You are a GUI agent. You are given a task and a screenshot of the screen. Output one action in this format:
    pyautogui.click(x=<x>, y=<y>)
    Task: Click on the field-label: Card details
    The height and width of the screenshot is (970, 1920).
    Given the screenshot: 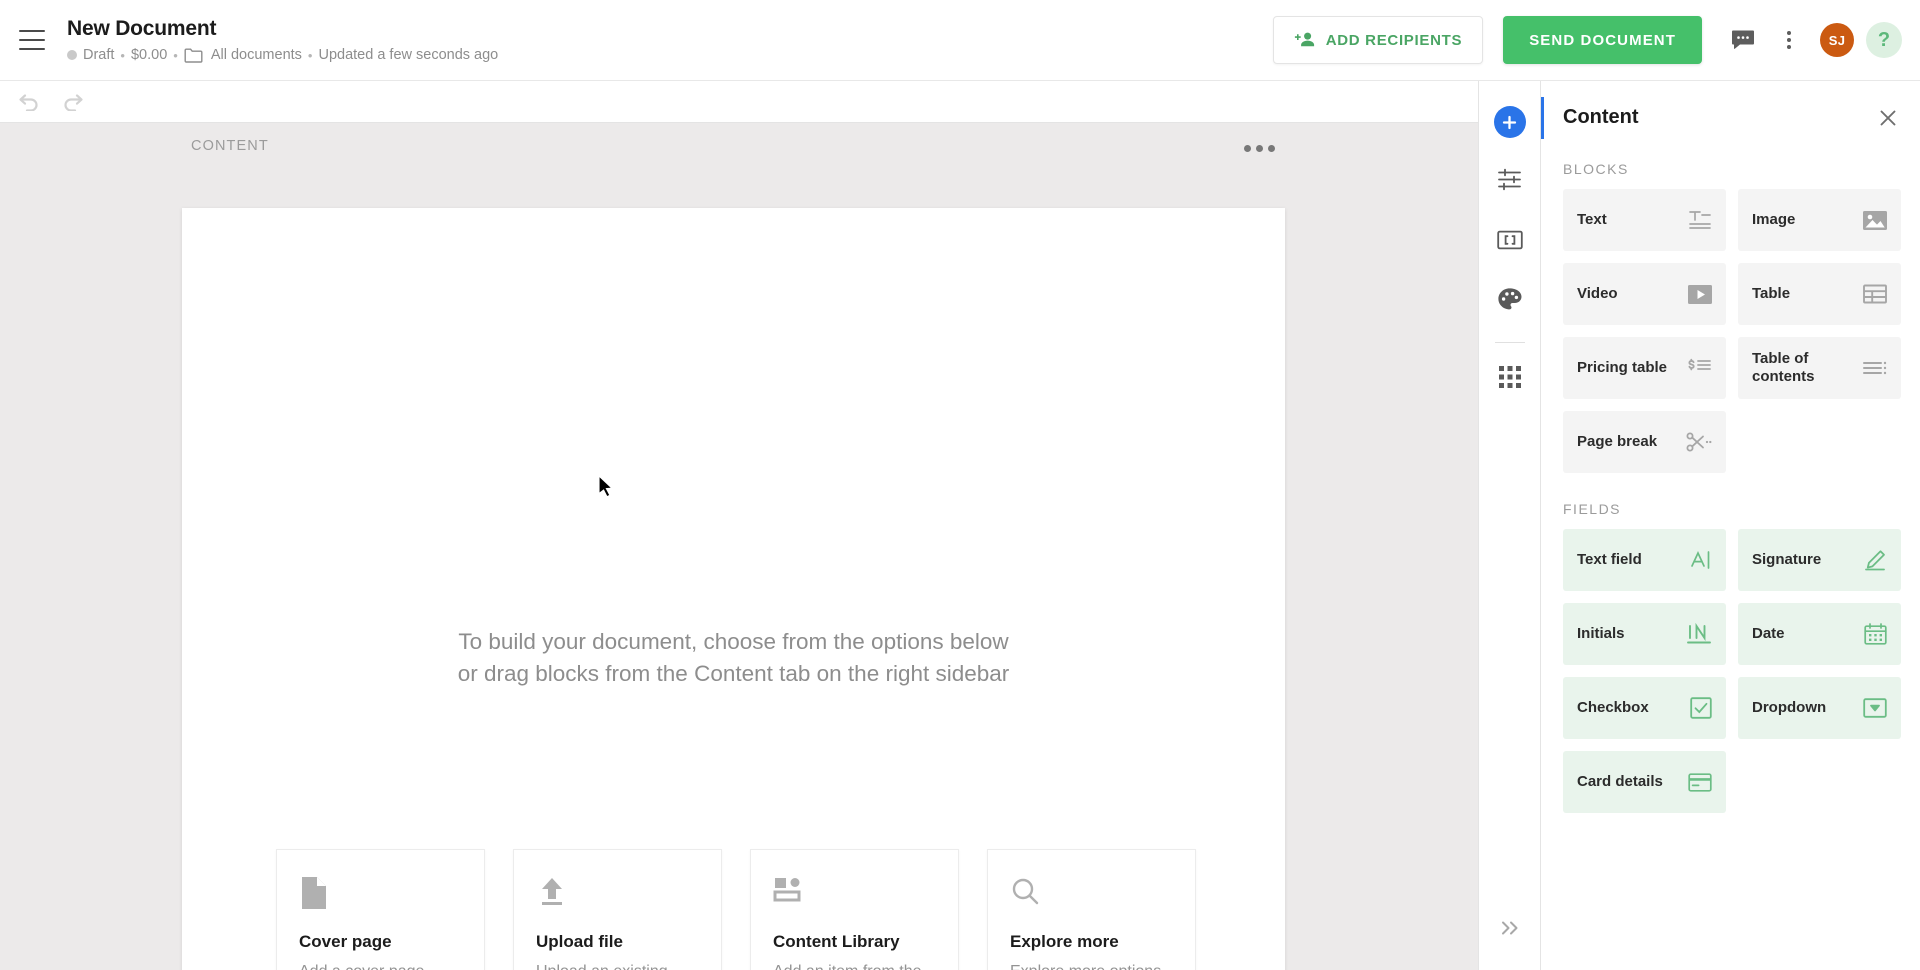 What is the action you would take?
    pyautogui.click(x=1620, y=781)
    